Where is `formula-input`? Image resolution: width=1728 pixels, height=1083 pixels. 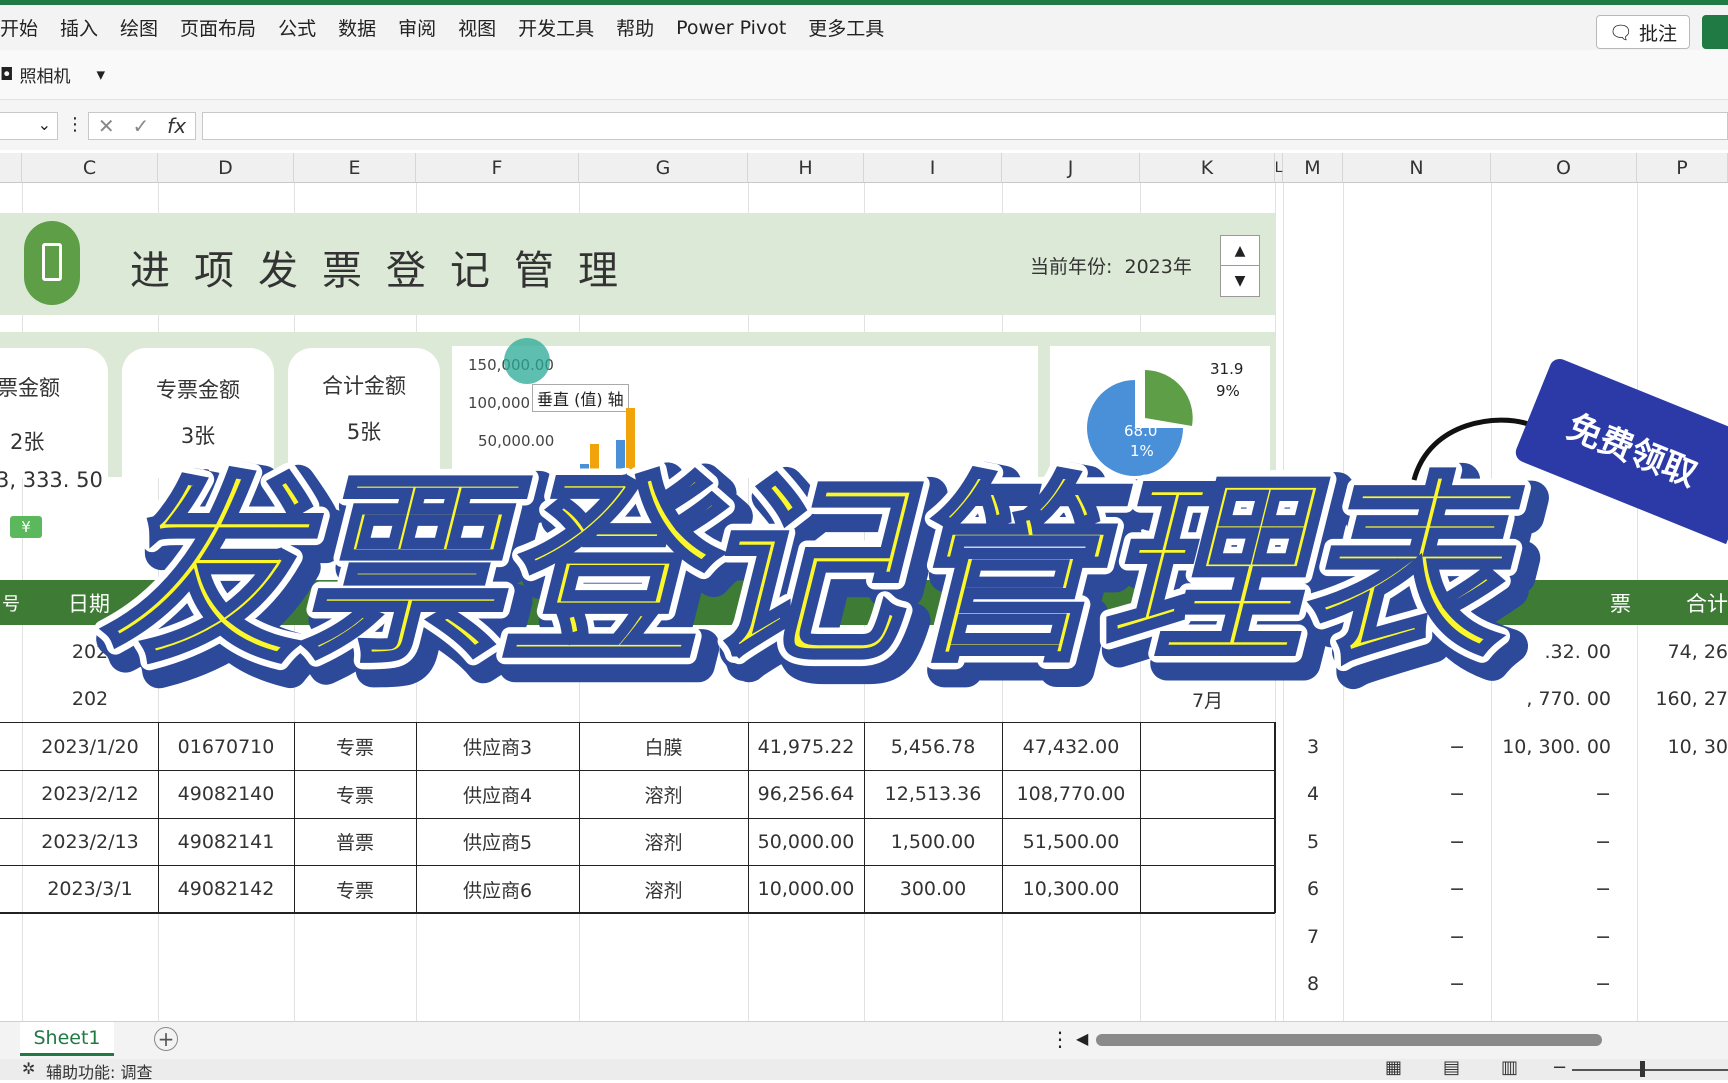 formula-input is located at coordinates (965, 126).